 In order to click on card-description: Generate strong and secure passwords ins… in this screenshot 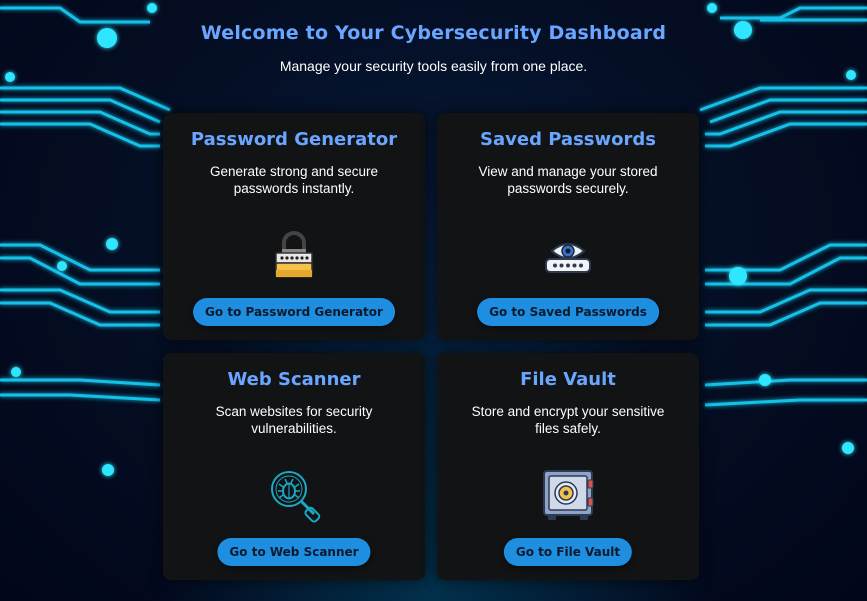, I will do `click(294, 180)`.